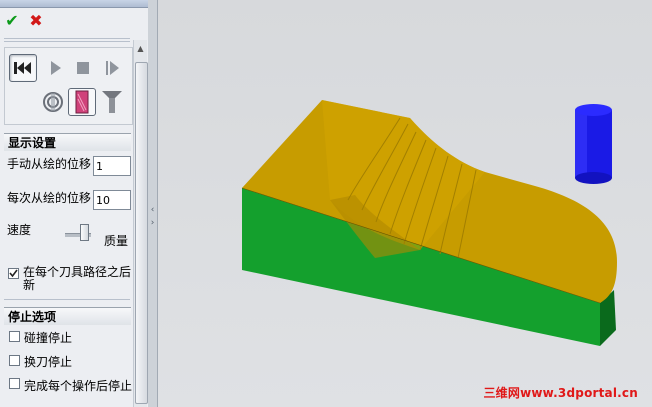 This screenshot has width=652, height=407. Describe the element at coordinates (116, 241) in the screenshot. I see `quality-label: 质量` at that location.